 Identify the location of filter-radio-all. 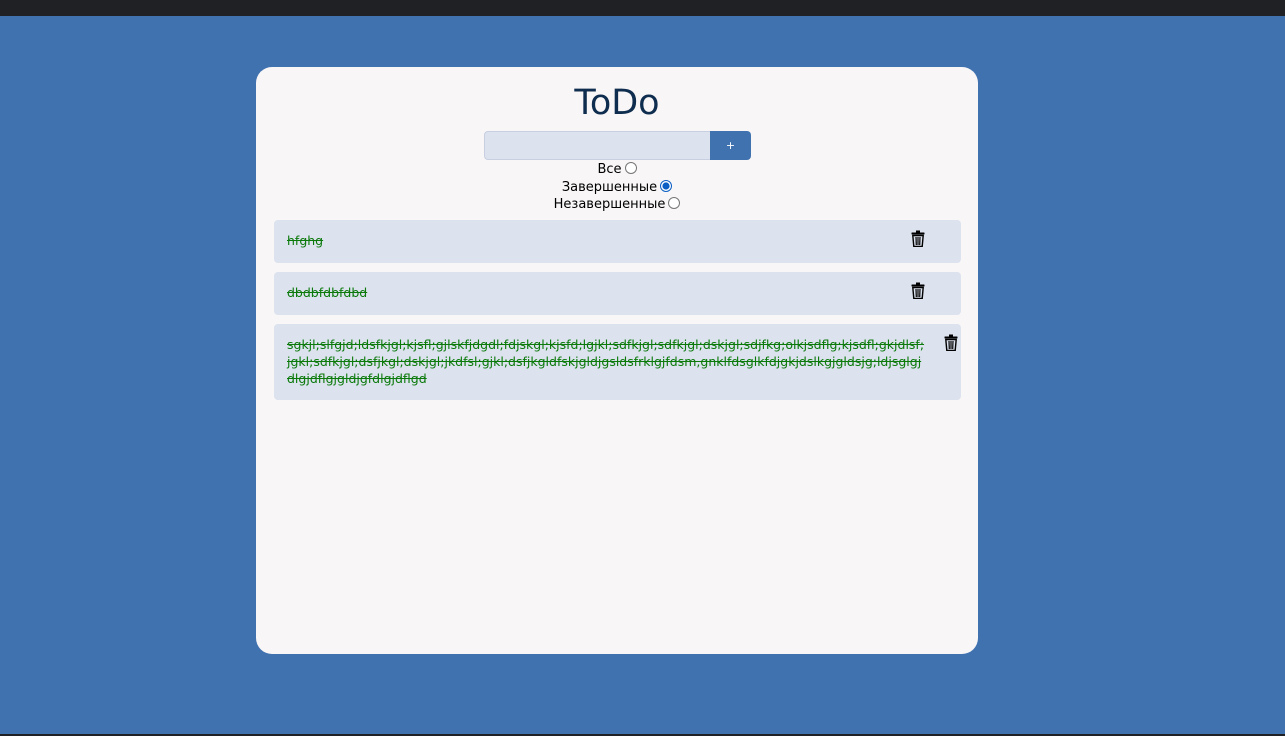
(630, 168).